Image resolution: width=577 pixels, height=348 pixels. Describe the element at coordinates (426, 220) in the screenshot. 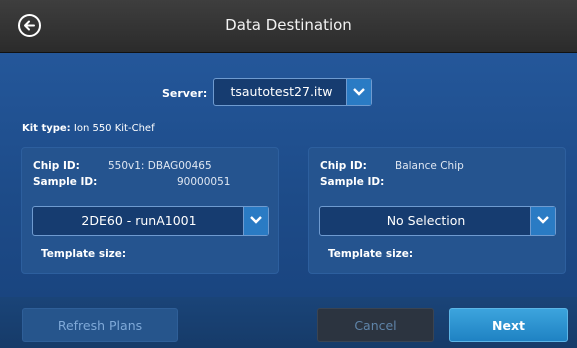

I see `run-plan-select-value: No Selection` at that location.